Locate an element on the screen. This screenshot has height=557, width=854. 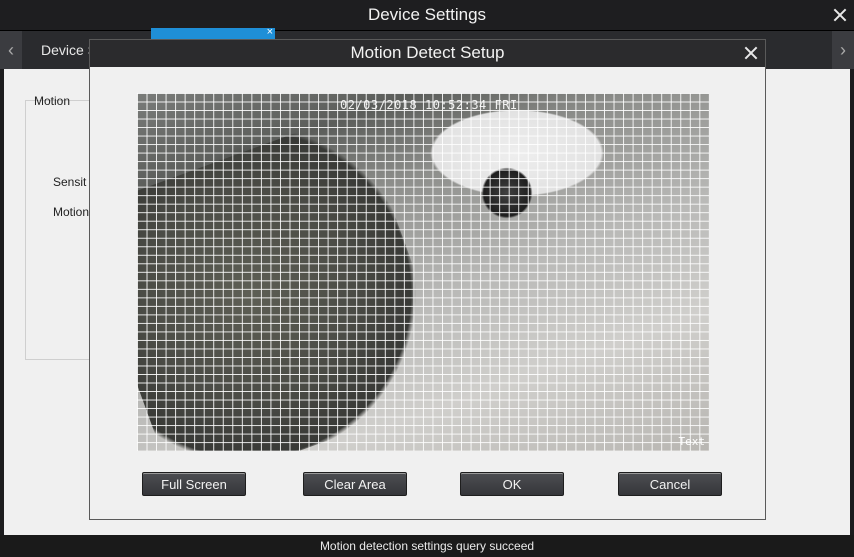
ok-button: OK is located at coordinates (512, 484).